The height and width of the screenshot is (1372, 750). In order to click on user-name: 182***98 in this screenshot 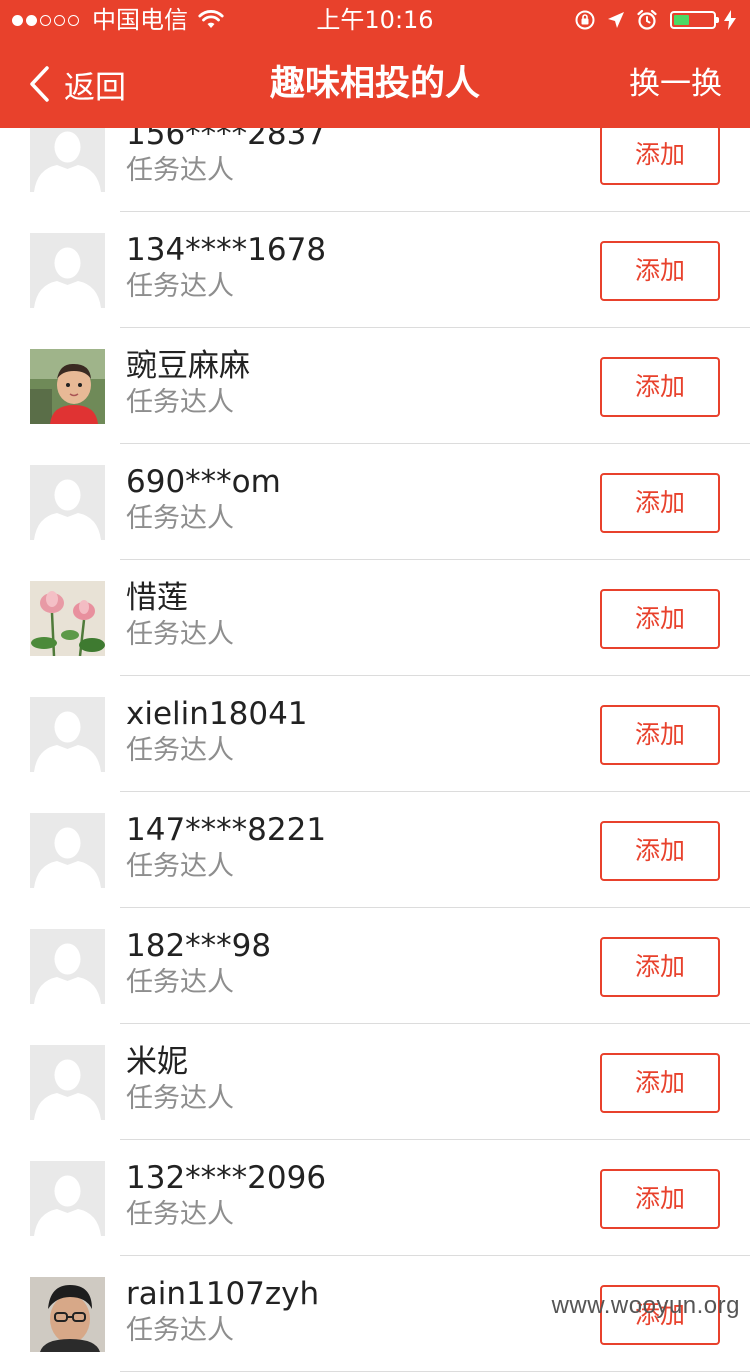, I will do `click(199, 946)`.